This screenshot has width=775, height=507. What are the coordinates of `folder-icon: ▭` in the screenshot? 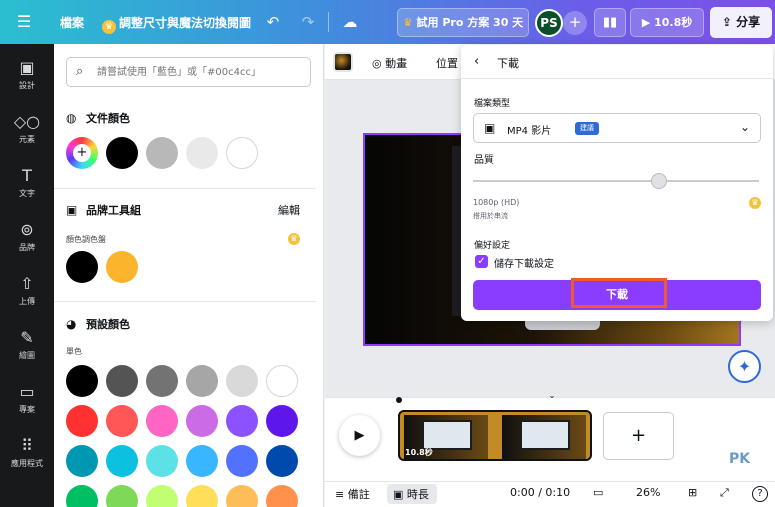 It's located at (27, 391).